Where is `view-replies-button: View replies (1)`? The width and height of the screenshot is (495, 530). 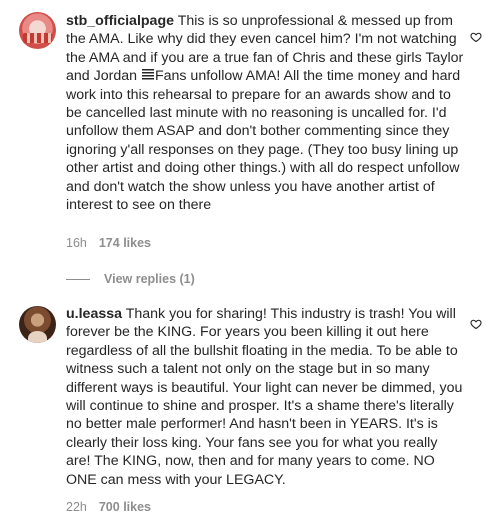 view-replies-button: View replies (1) is located at coordinates (130, 279).